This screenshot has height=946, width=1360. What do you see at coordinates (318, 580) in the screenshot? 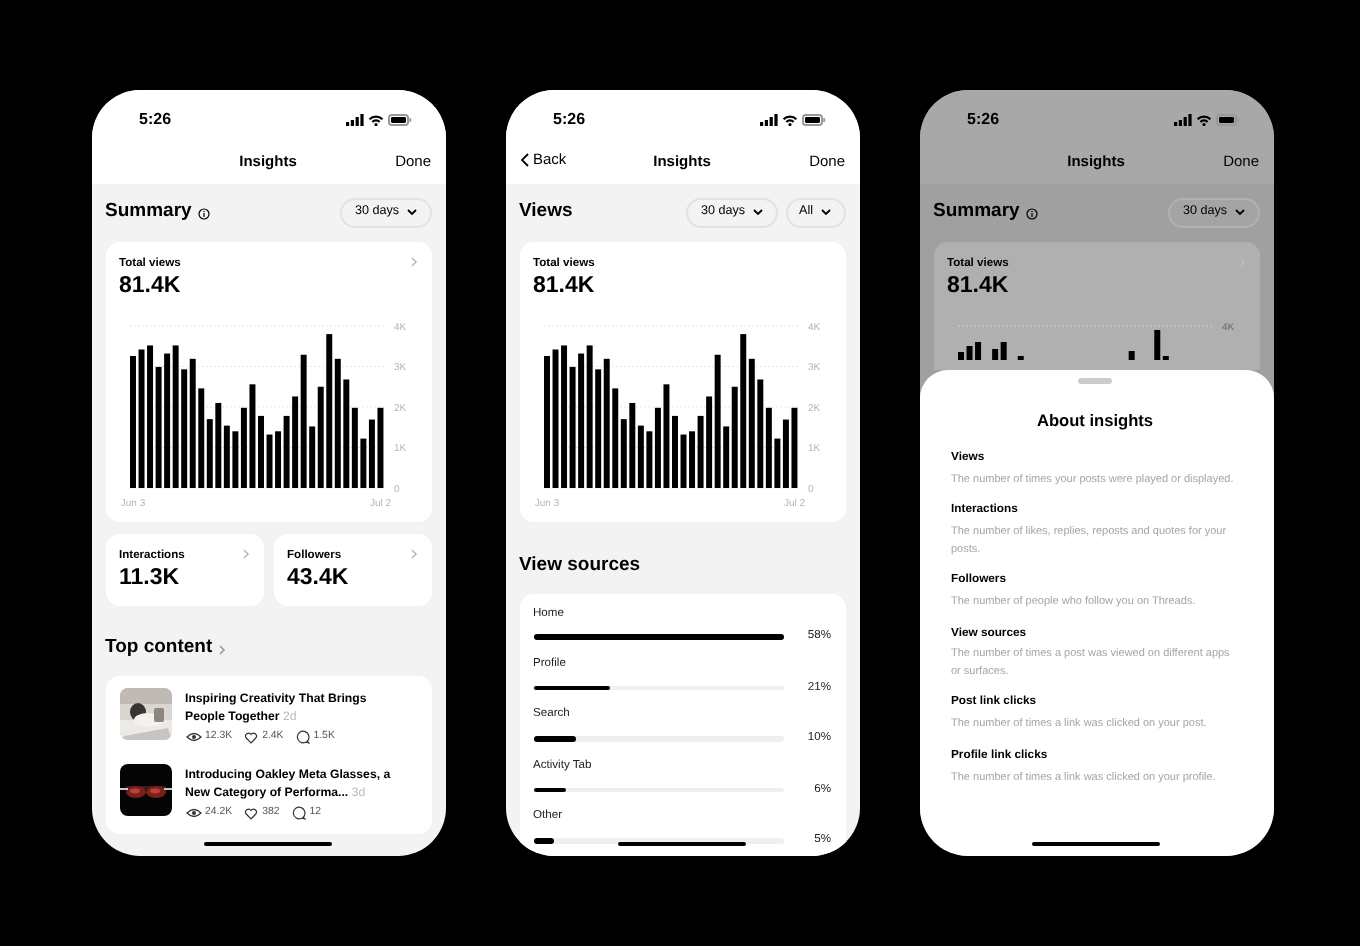
I see `card-value: 43.4K` at bounding box center [318, 580].